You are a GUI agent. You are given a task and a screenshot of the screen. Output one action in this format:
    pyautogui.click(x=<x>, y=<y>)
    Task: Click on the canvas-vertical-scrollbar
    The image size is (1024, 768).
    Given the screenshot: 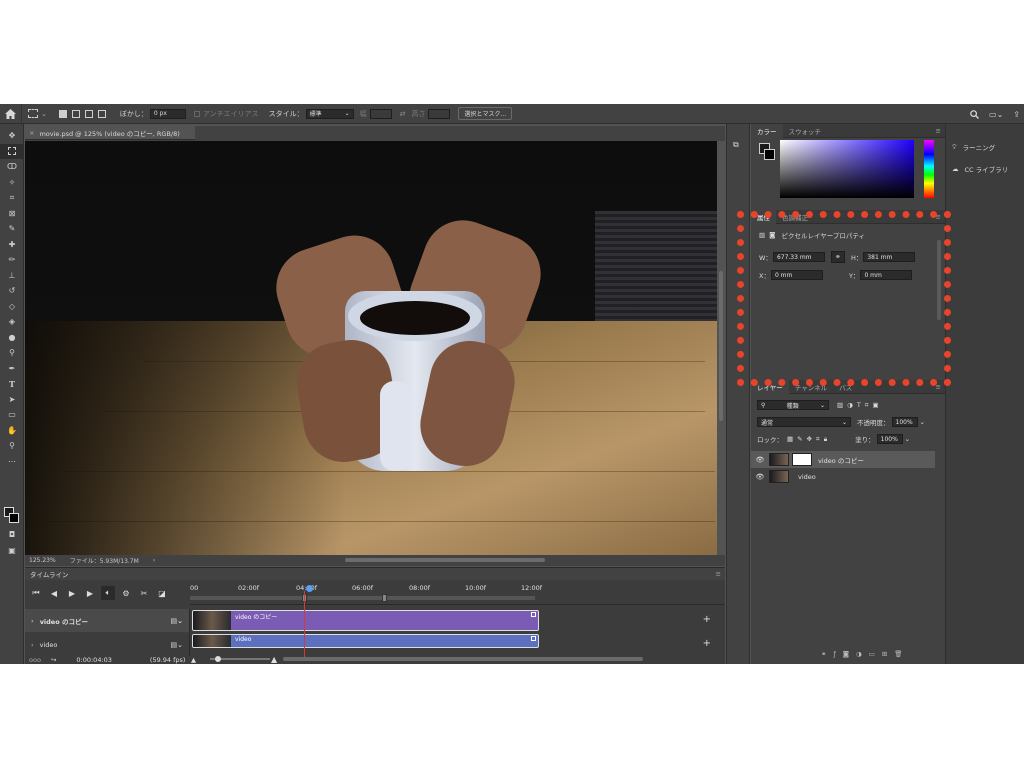 What is the action you would take?
    pyautogui.click(x=721, y=348)
    